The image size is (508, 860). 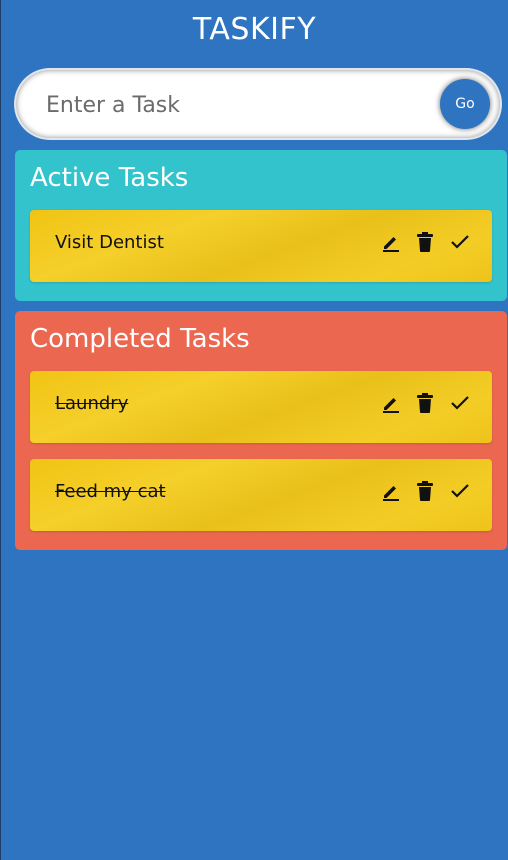 I want to click on task-card: Visit Dentist, so click(x=261, y=246).